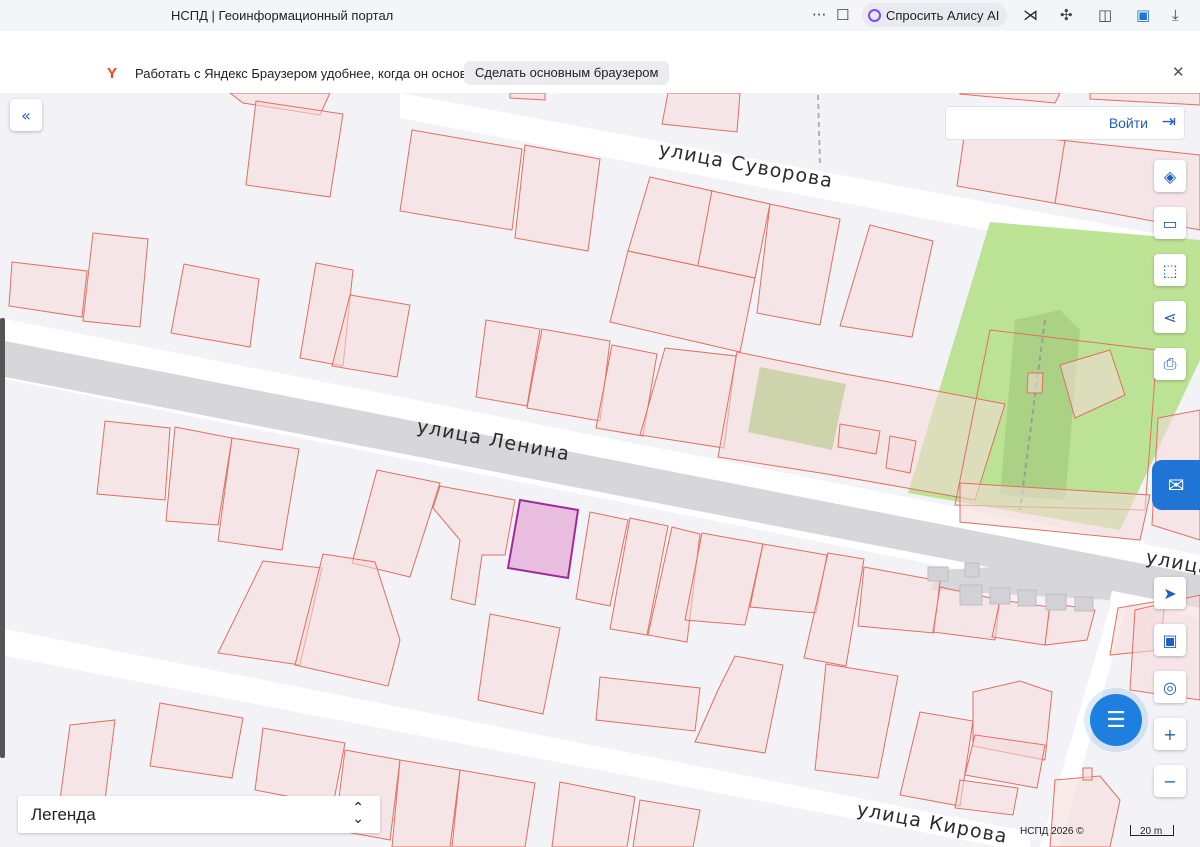 This screenshot has width=1200, height=847. I want to click on layers-icon: ◈, so click(1170, 176).